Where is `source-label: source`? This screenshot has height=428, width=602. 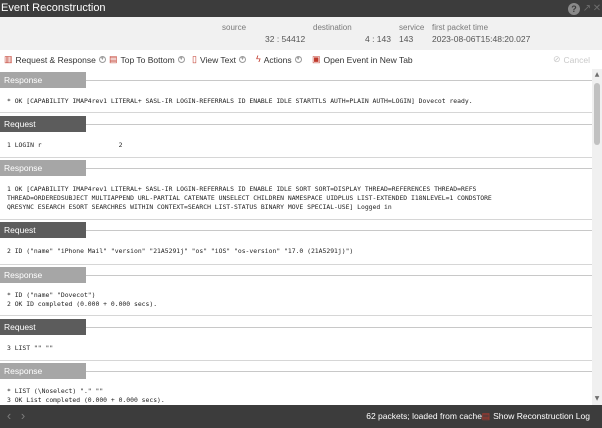
source-label: source is located at coordinates (234, 27).